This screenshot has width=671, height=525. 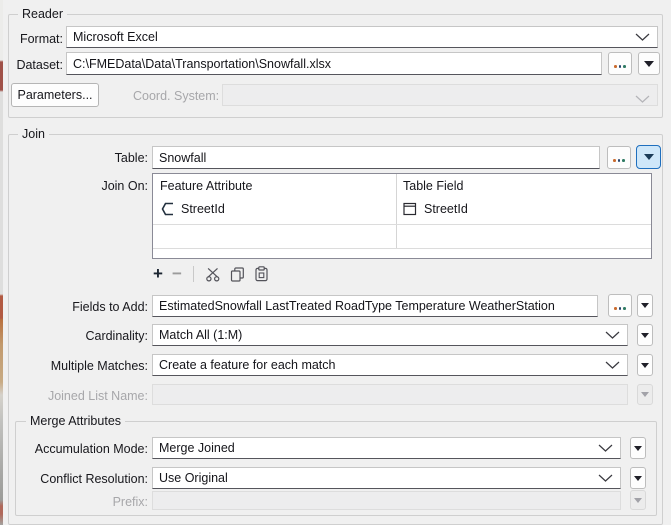 What do you see at coordinates (76, 421) in the screenshot?
I see `merge-attributes-group-title: Merge Attributes` at bounding box center [76, 421].